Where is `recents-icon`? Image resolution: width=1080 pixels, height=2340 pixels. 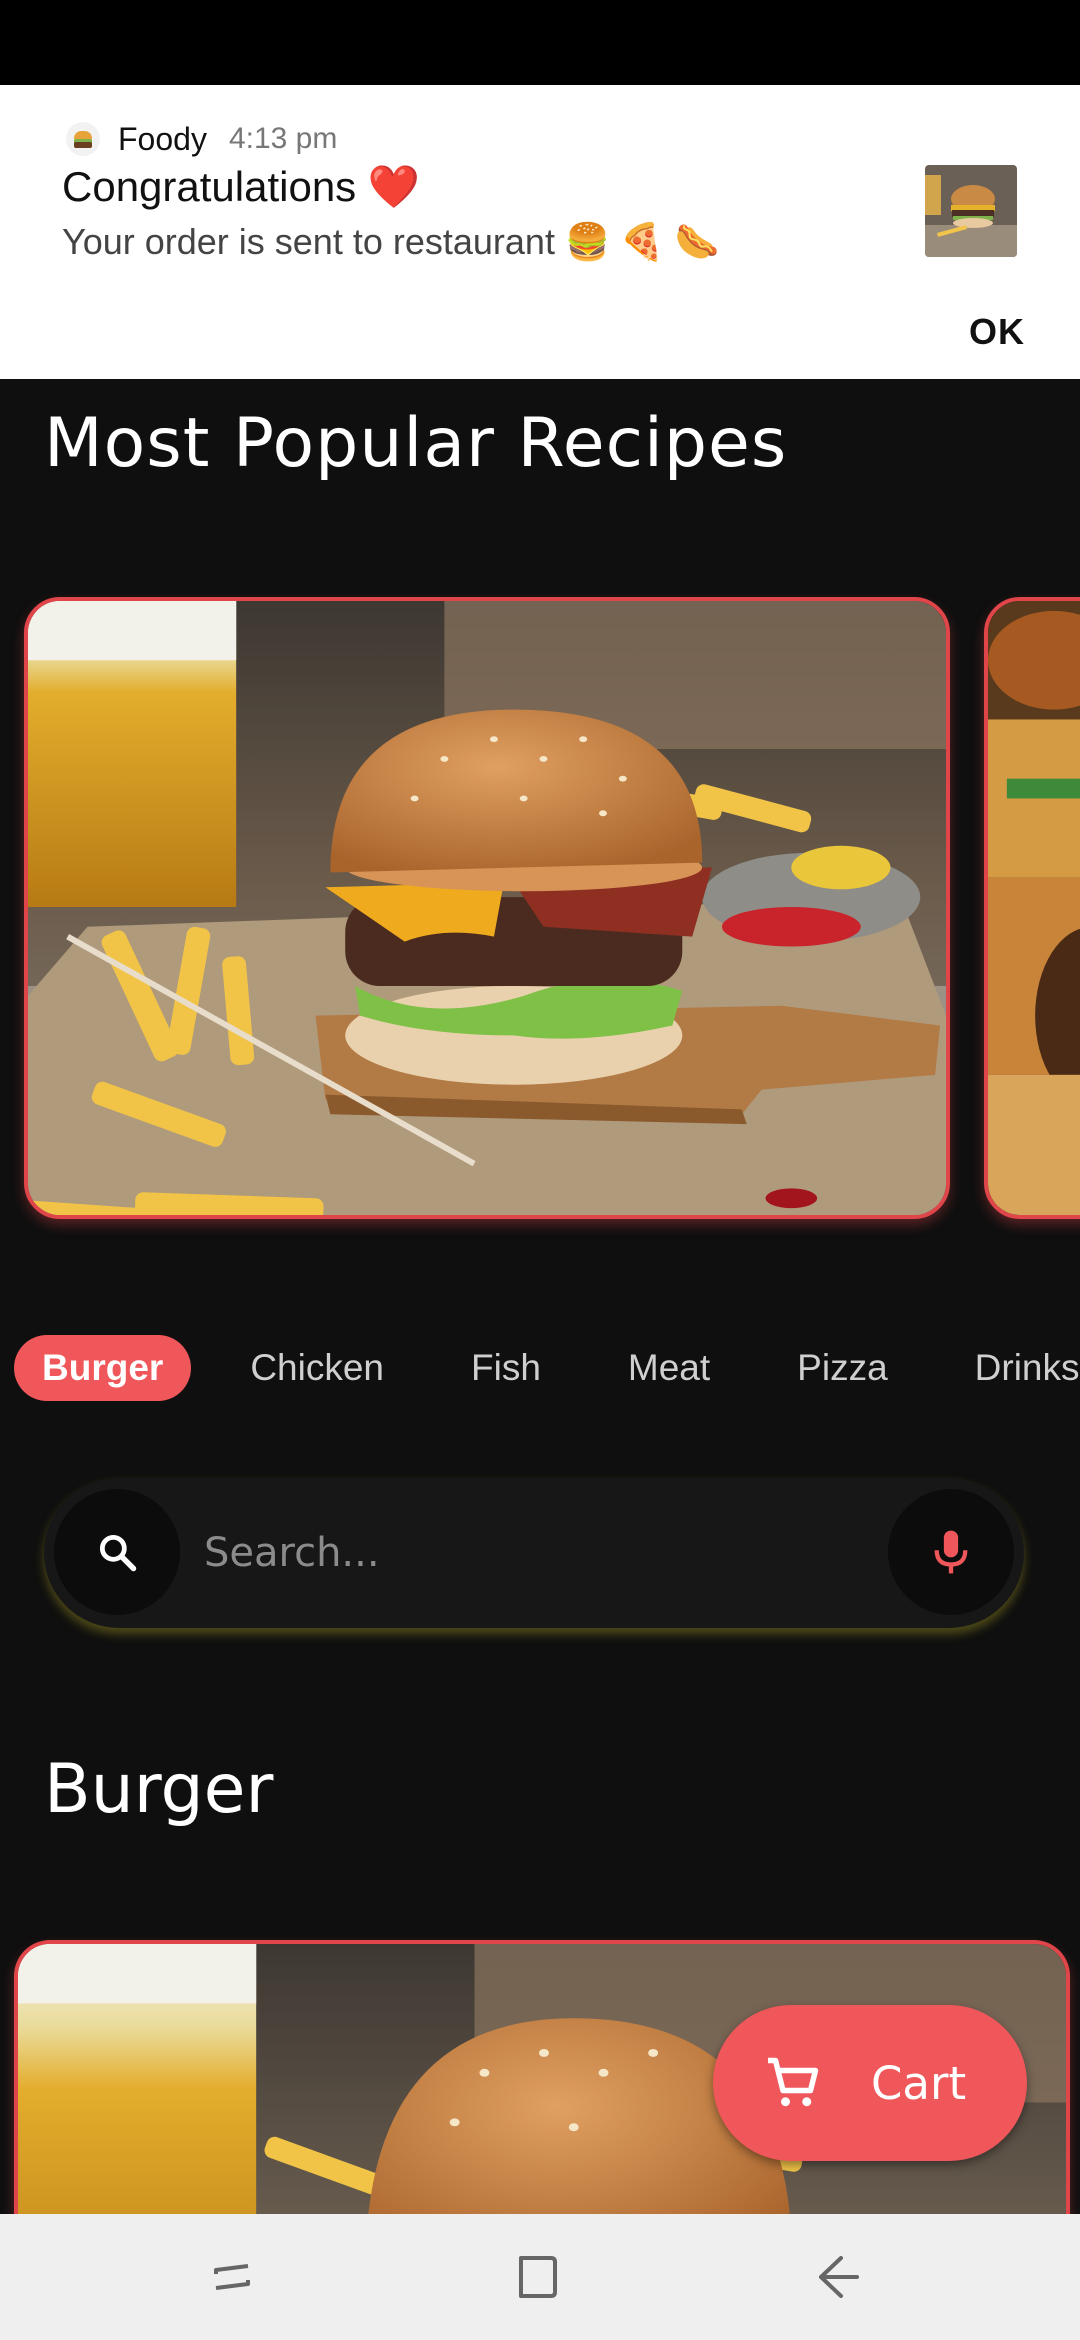 recents-icon is located at coordinates (232, 2277).